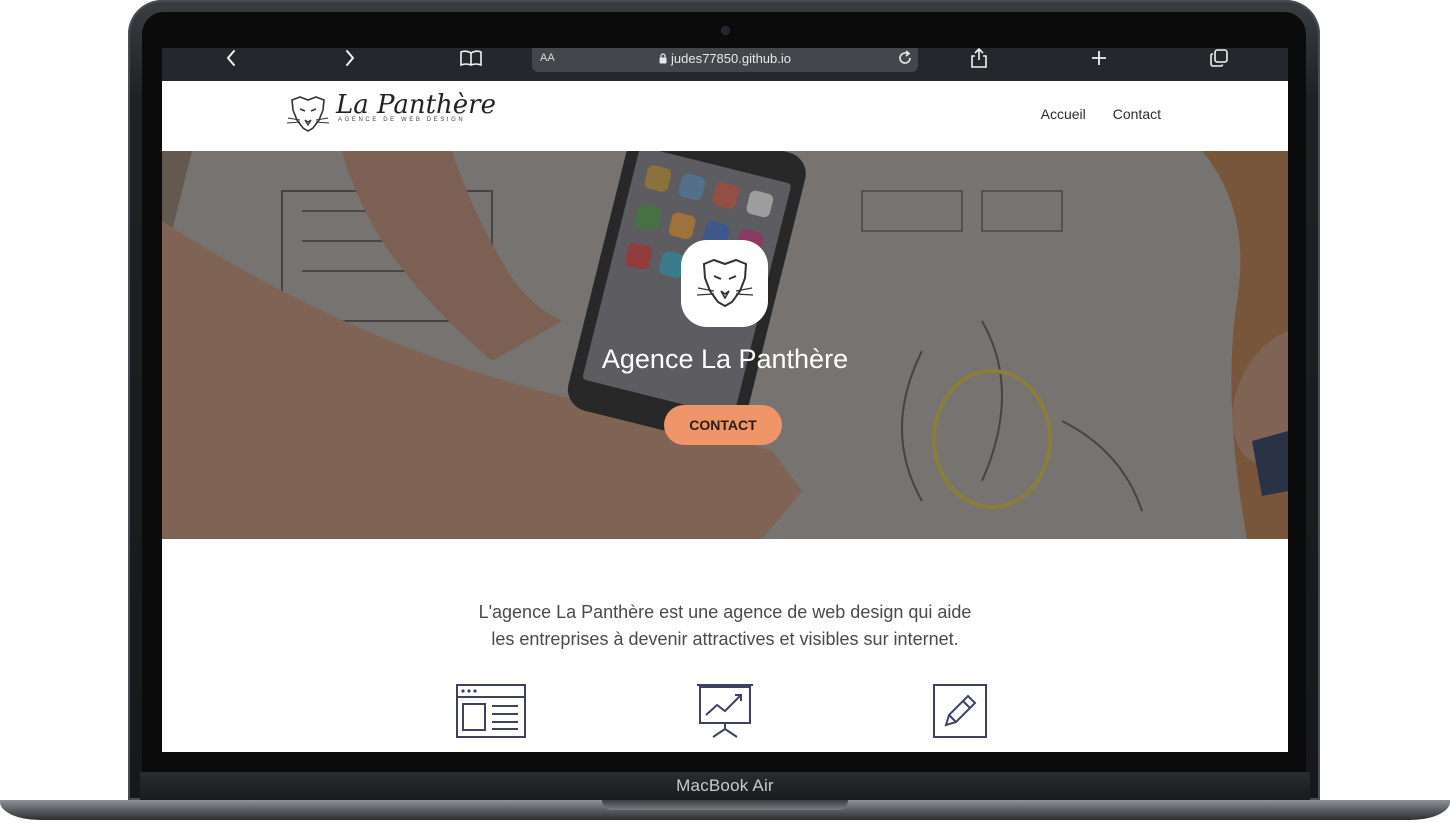 Image resolution: width=1450 pixels, height=833 pixels. What do you see at coordinates (1137, 114) in the screenshot?
I see `nav-item-contact: Contact` at bounding box center [1137, 114].